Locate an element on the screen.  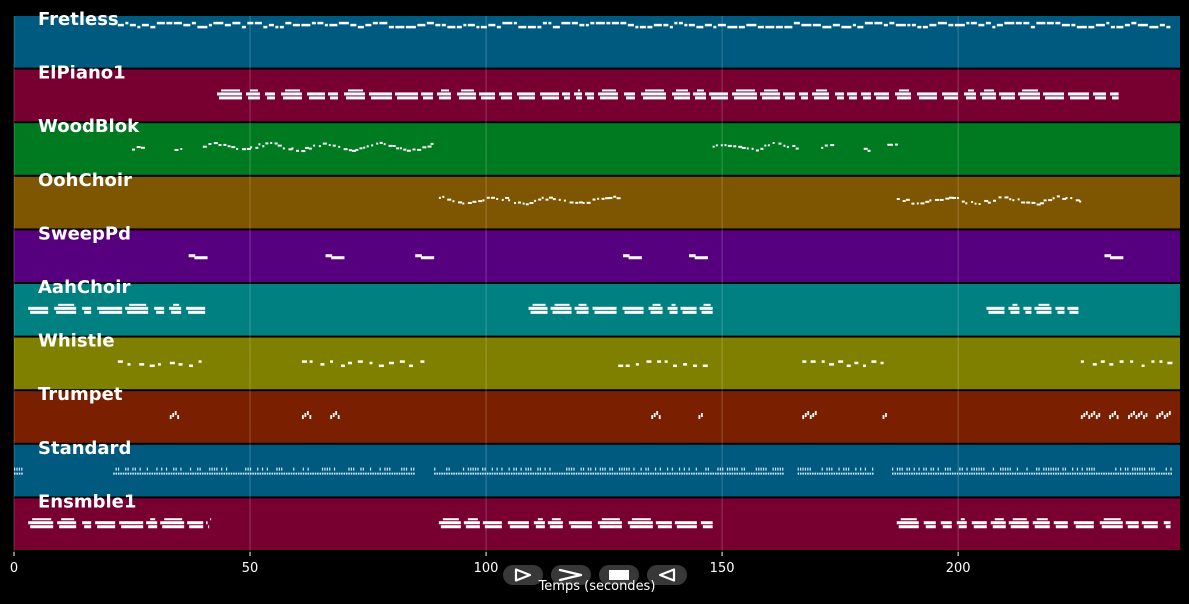
fast-forward-button is located at coordinates (571, 575).